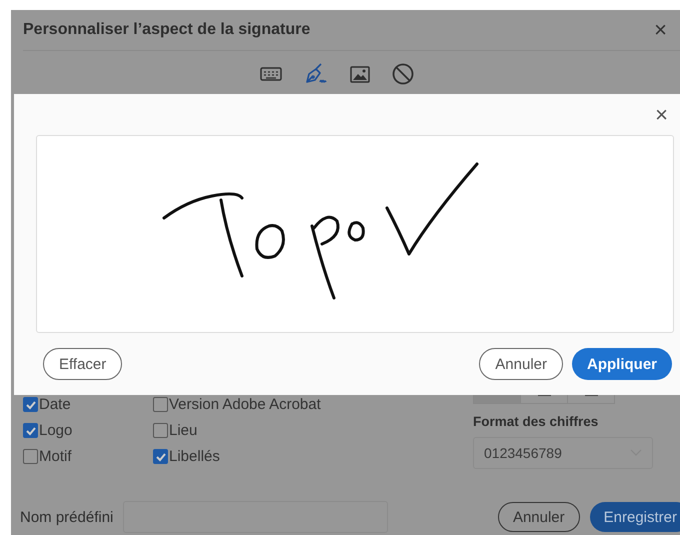  Describe the element at coordinates (253, 430) in the screenshot. I see `option-checkbox: Lieu` at that location.